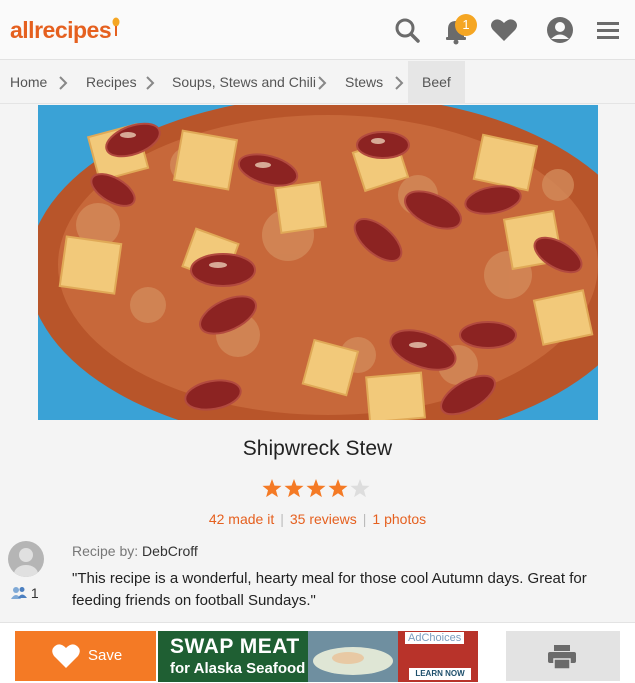 The height and width of the screenshot is (683, 635). Describe the element at coordinates (399, 519) in the screenshot. I see `photos-link: 1 photos` at that location.